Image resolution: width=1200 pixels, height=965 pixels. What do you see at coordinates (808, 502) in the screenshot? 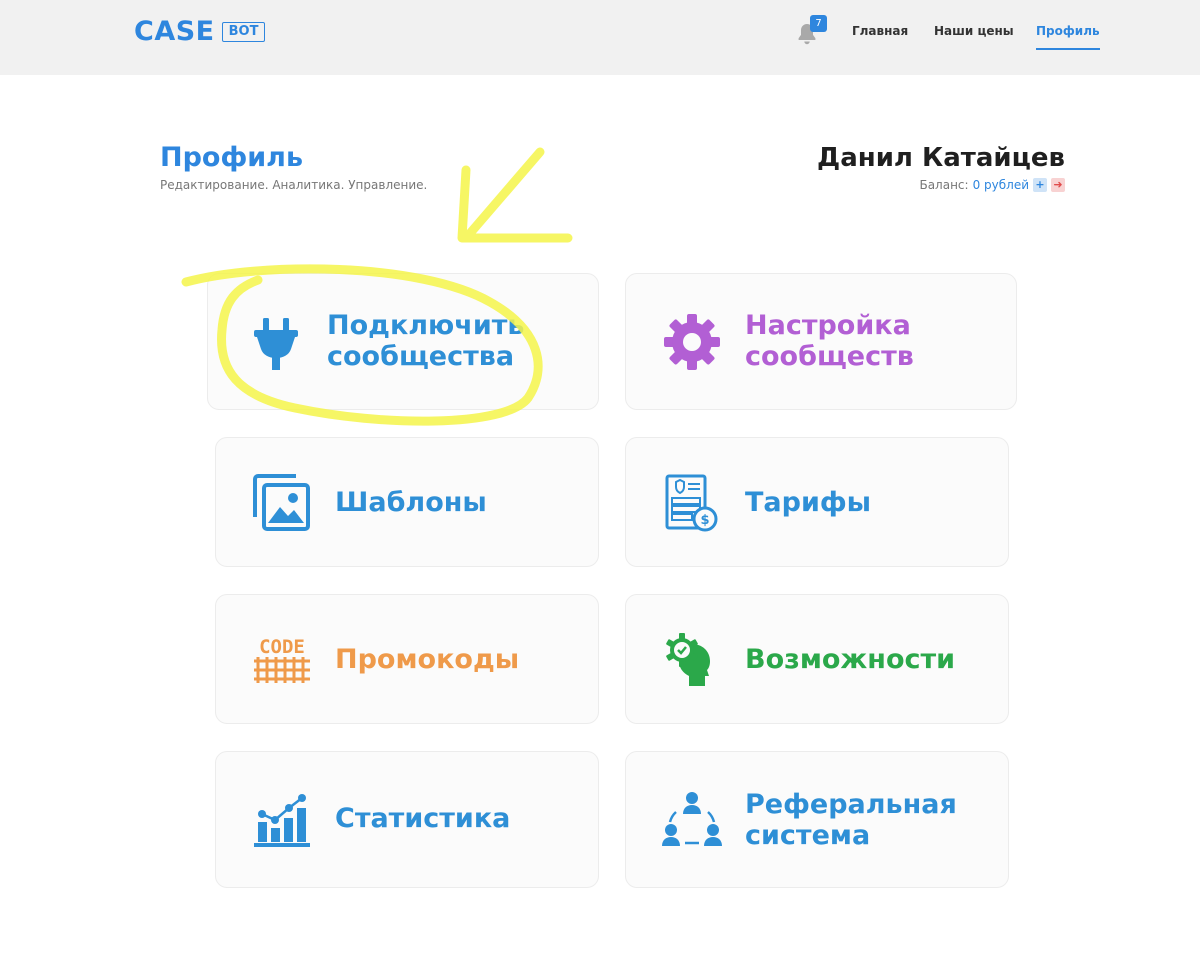
I see `card-label: Тарифы` at bounding box center [808, 502].